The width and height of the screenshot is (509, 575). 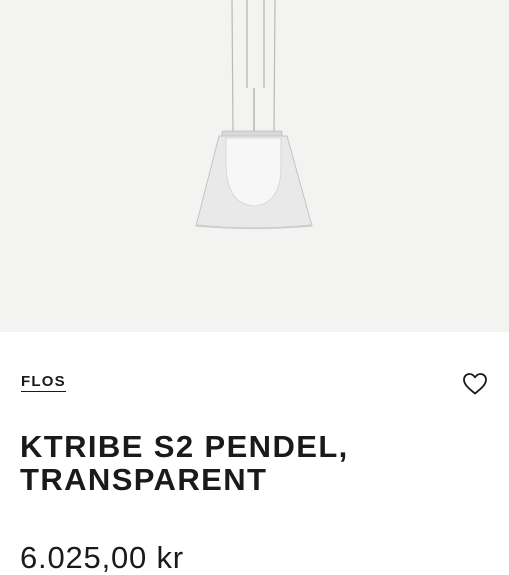 I want to click on product-title-line-2: TRANSPARENT, so click(x=144, y=479).